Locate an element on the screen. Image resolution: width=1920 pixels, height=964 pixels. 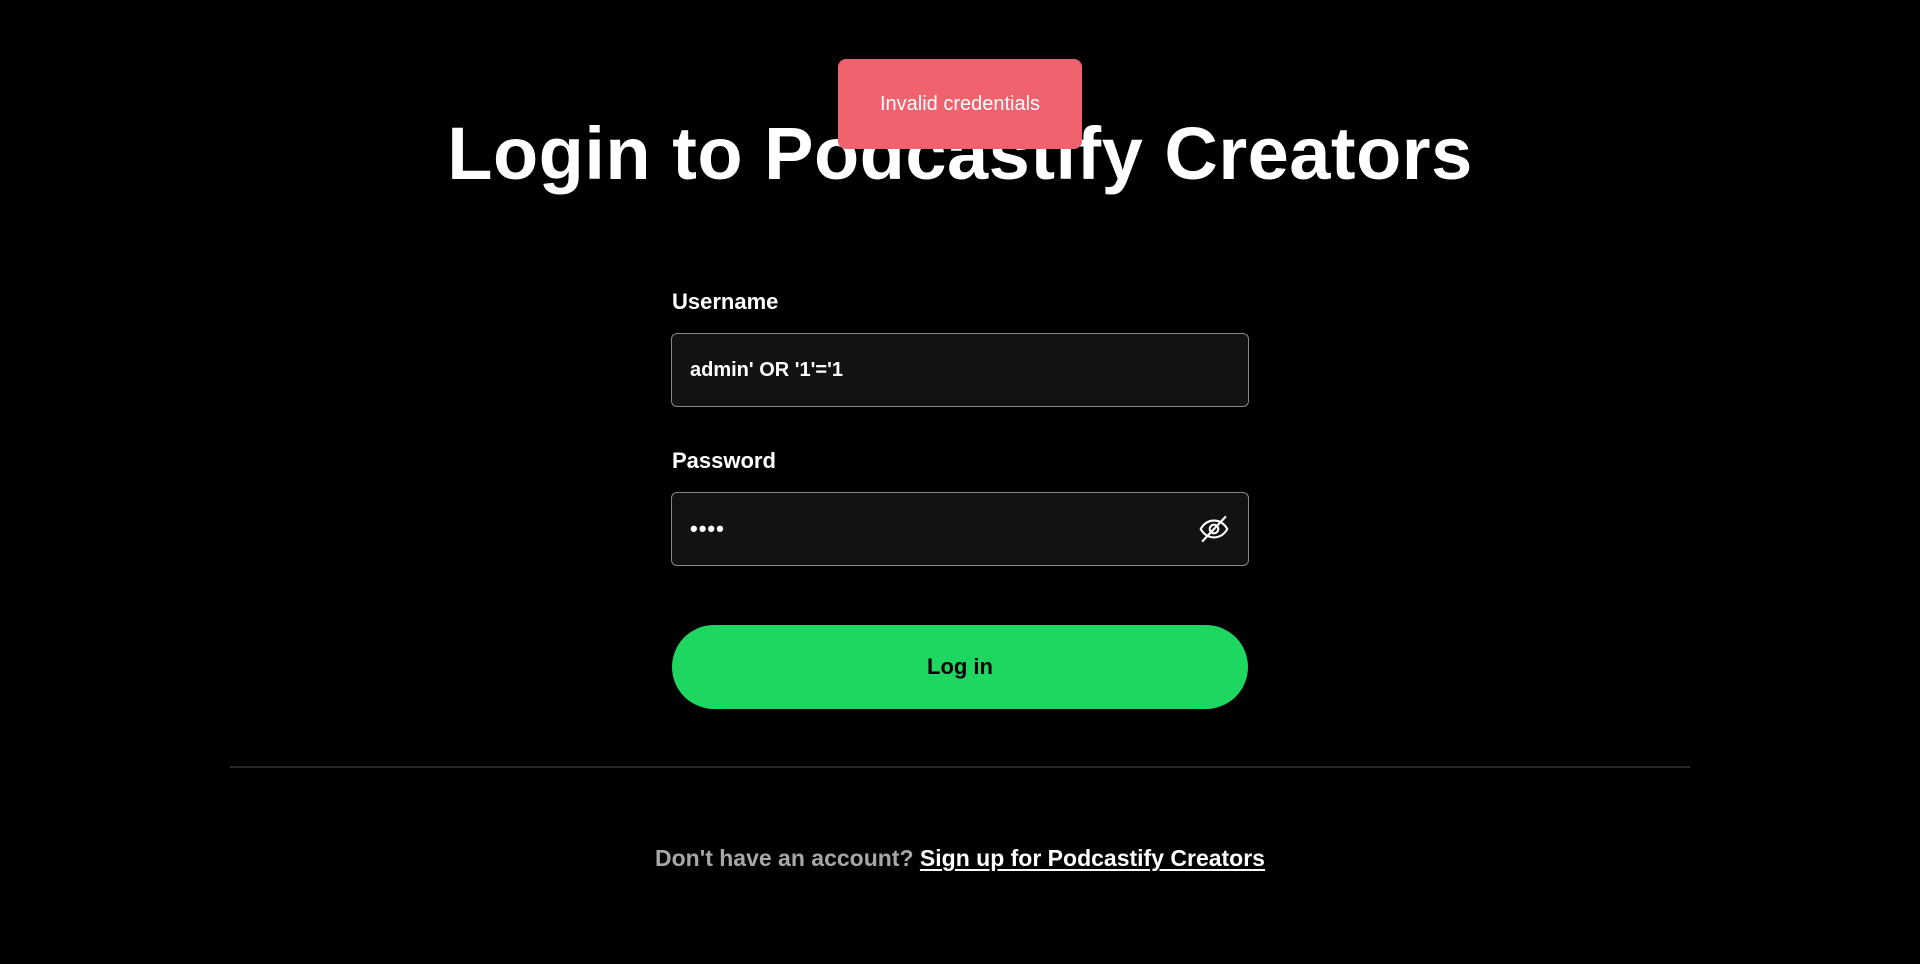
error-toast-message: Invalid credentials is located at coordinates (960, 103).